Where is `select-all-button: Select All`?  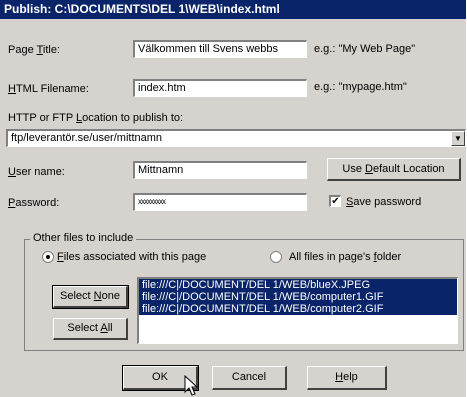 select-all-button: Select All is located at coordinates (90, 329).